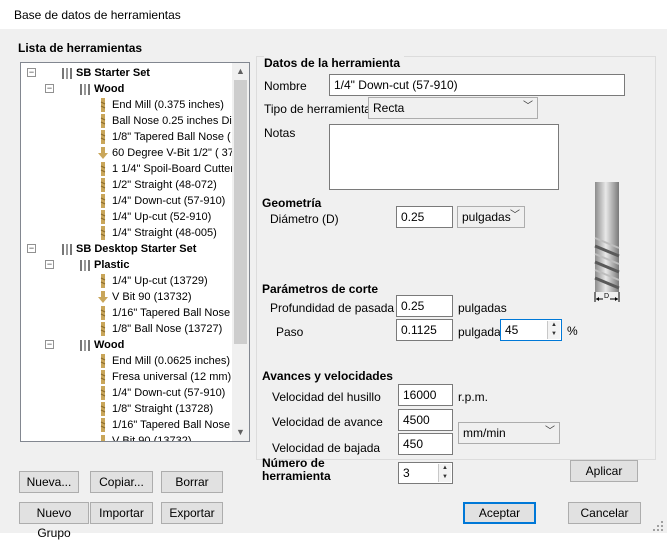 The width and height of the screenshot is (667, 543). What do you see at coordinates (484, 433) in the screenshot?
I see `feed-units-value: mm/min` at bounding box center [484, 433].